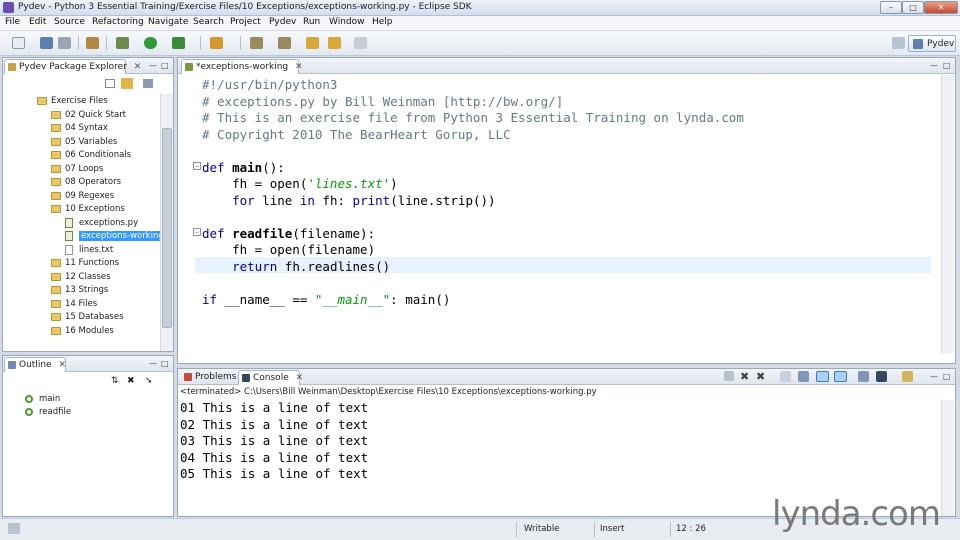 This screenshot has width=960, height=540. What do you see at coordinates (46, 43) in the screenshot?
I see `save-icon` at bounding box center [46, 43].